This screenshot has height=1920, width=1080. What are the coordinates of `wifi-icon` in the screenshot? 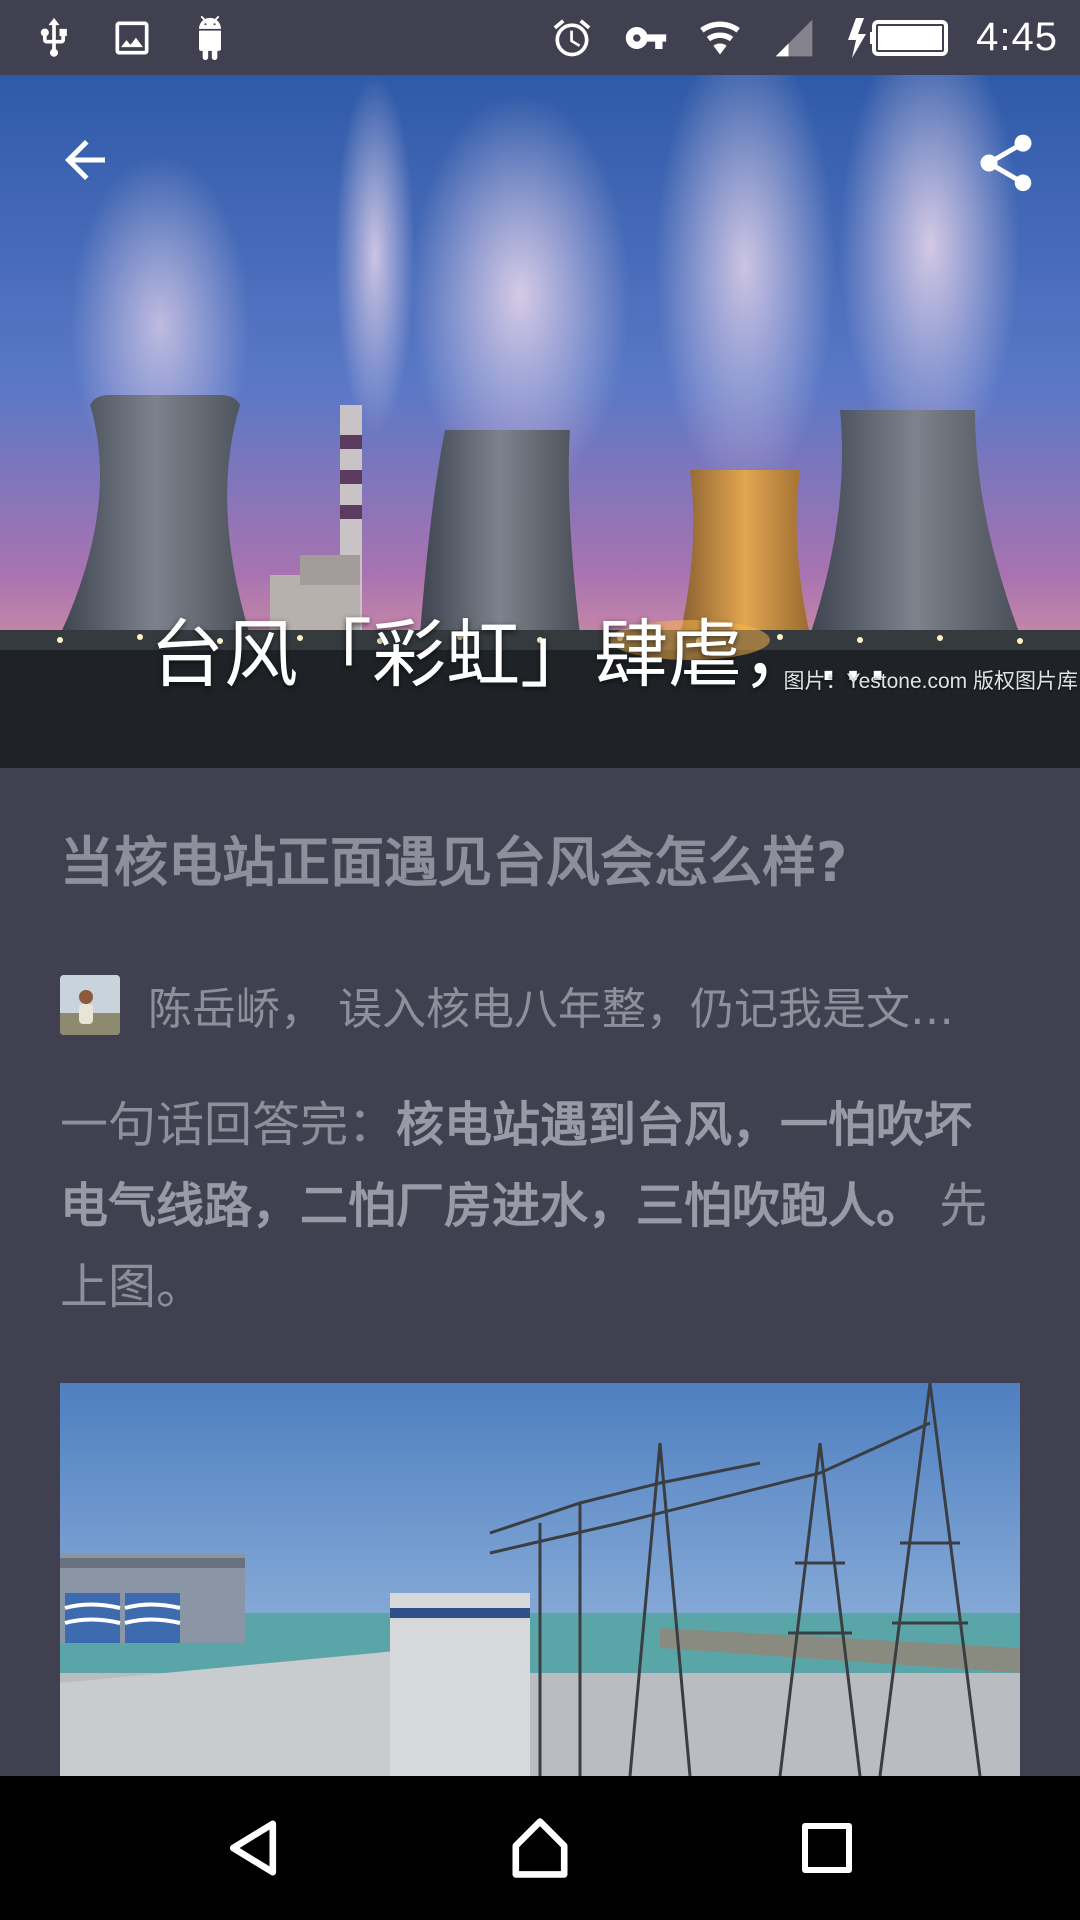 It's located at (720, 38).